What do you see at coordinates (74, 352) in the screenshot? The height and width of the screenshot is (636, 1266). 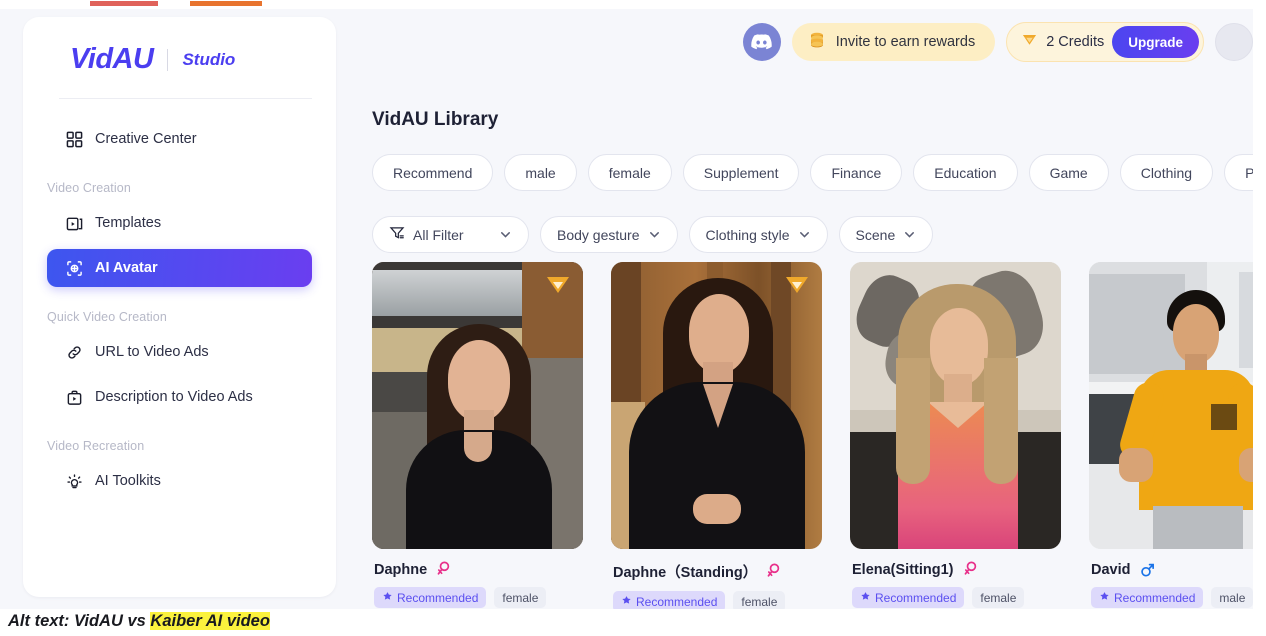 I see `link-icon` at bounding box center [74, 352].